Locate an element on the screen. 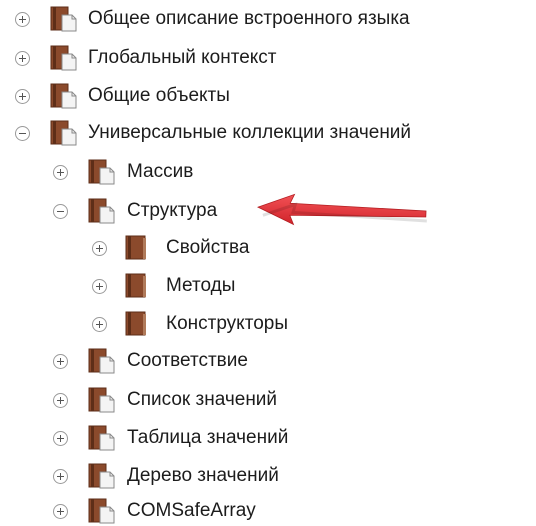 Image resolution: width=536 pixels, height=526 pixels. tree-item: Универсальные коллекции значений is located at coordinates (268, 133).